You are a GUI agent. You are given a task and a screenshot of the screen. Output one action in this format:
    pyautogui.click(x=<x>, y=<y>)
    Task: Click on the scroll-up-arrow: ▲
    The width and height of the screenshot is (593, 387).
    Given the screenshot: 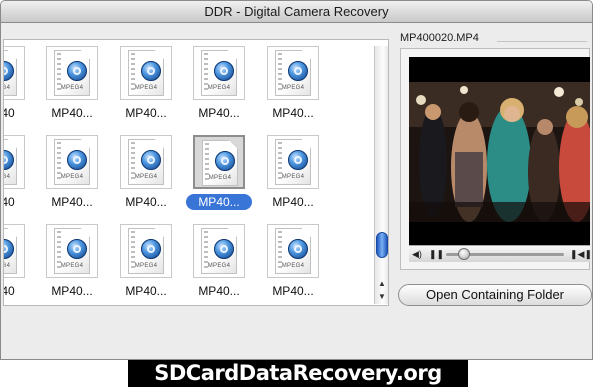 What is the action you would take?
    pyautogui.click(x=382, y=284)
    